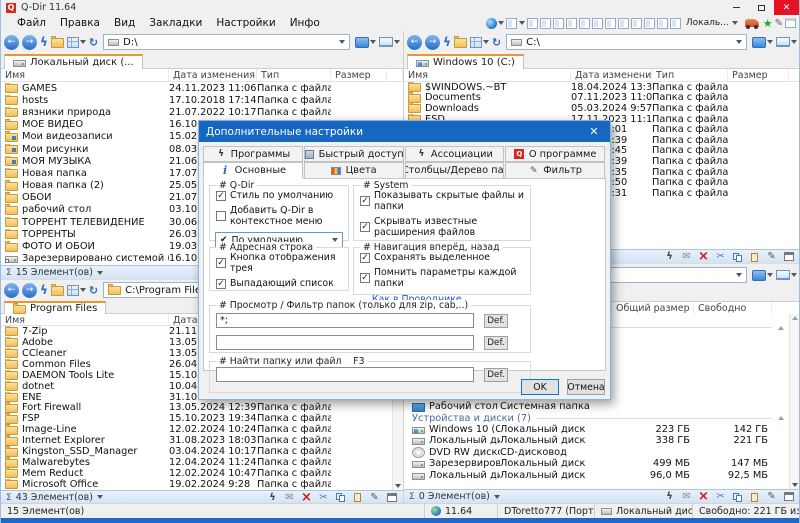  I want to click on ok-button: OK, so click(540, 387).